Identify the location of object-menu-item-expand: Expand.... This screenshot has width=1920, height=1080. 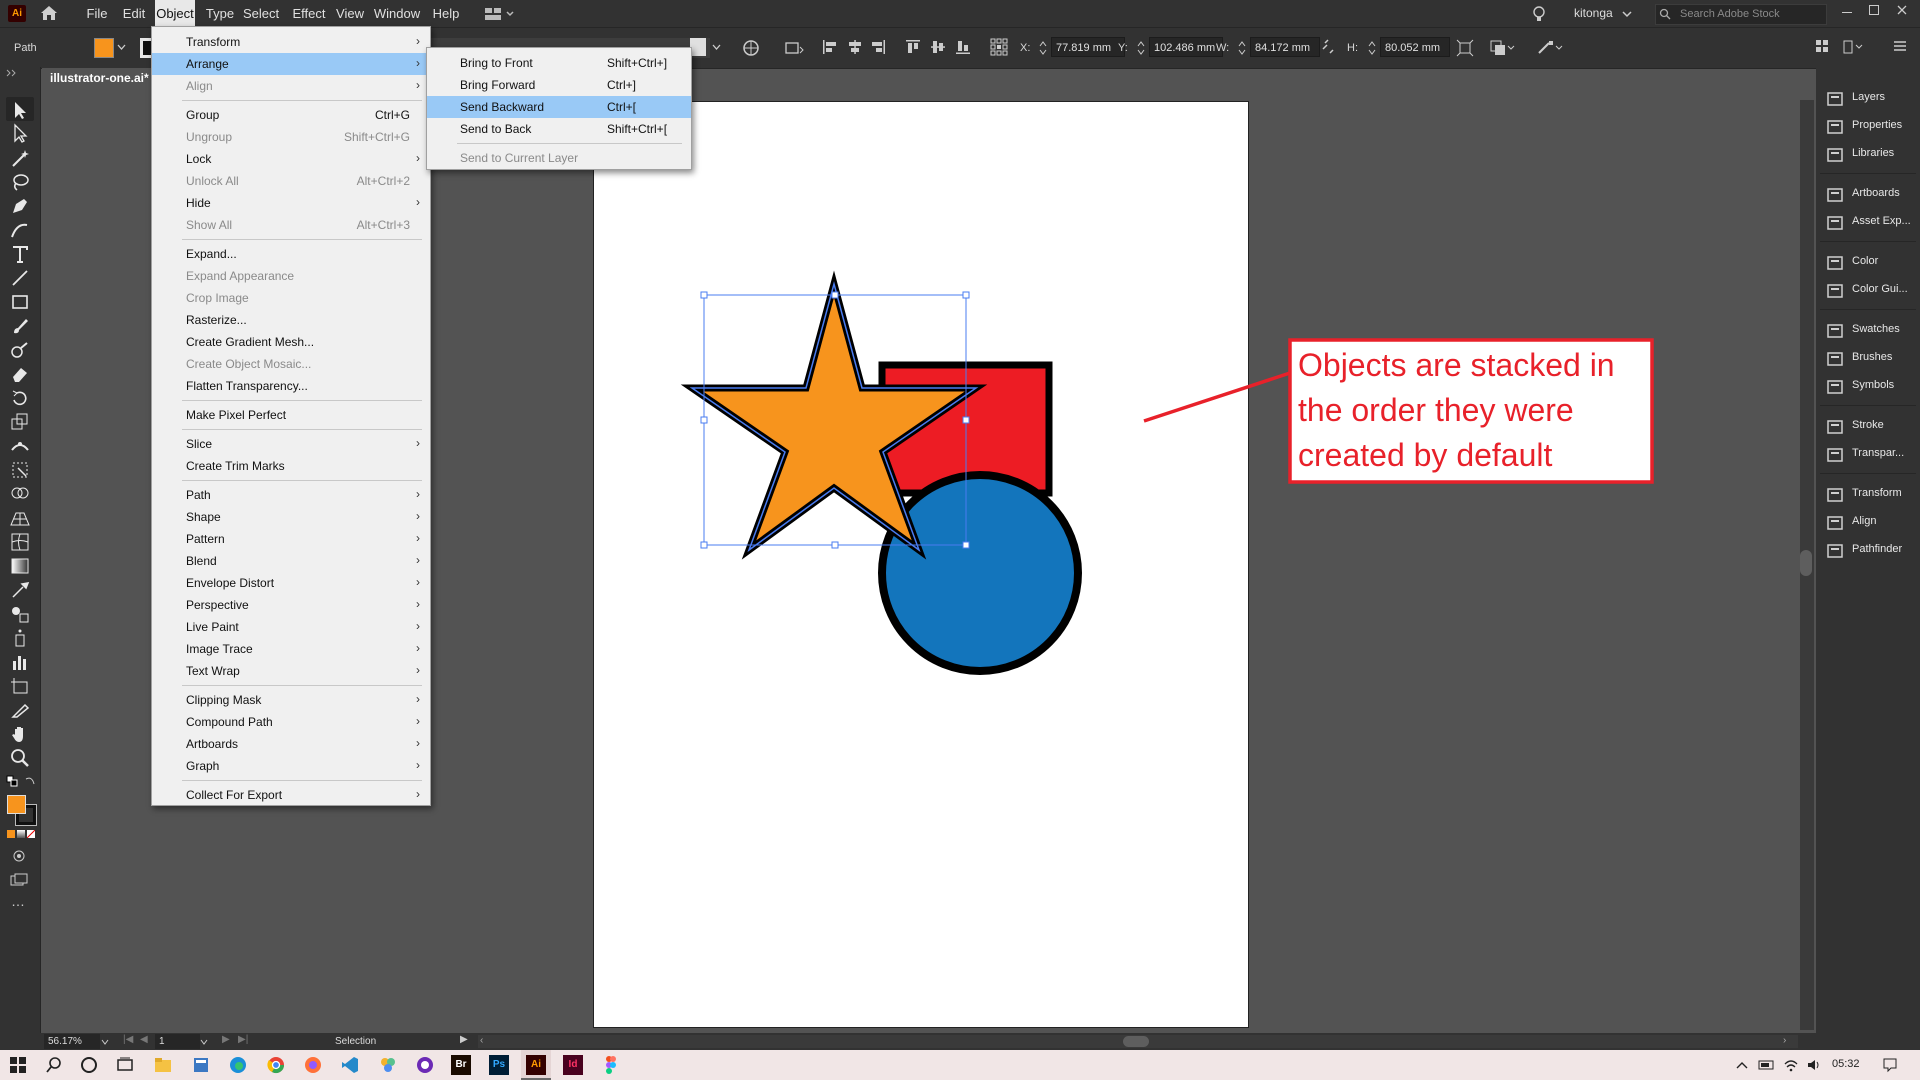
(291, 254).